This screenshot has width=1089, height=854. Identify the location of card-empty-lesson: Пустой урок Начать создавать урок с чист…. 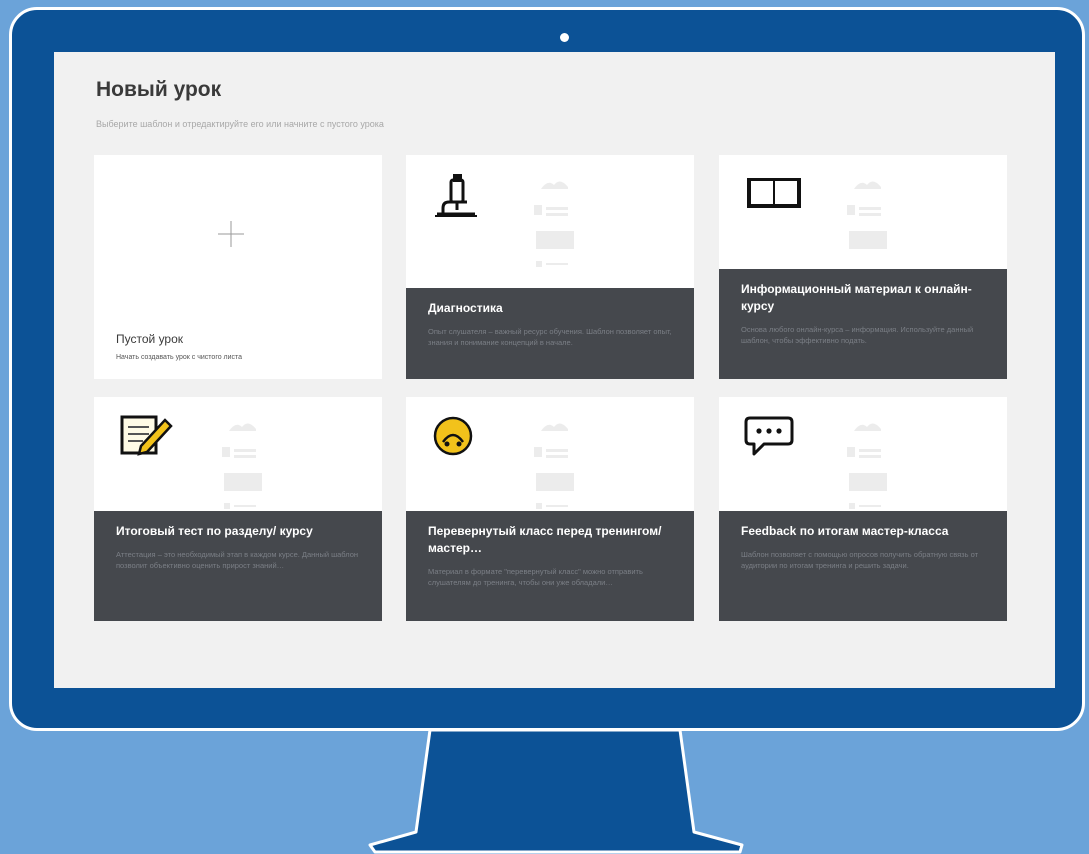
(238, 267).